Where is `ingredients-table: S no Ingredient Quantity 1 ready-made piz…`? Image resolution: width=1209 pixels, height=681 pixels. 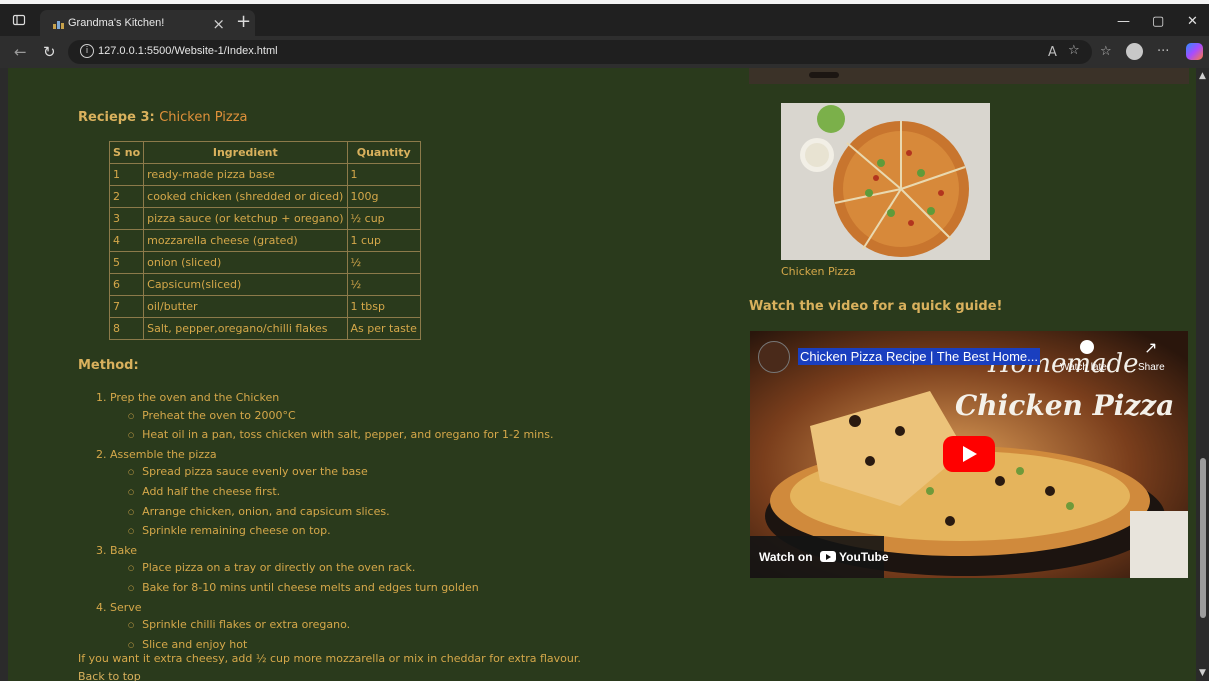 ingredients-table: S no Ingredient Quantity 1 ready-made piz… is located at coordinates (264, 240).